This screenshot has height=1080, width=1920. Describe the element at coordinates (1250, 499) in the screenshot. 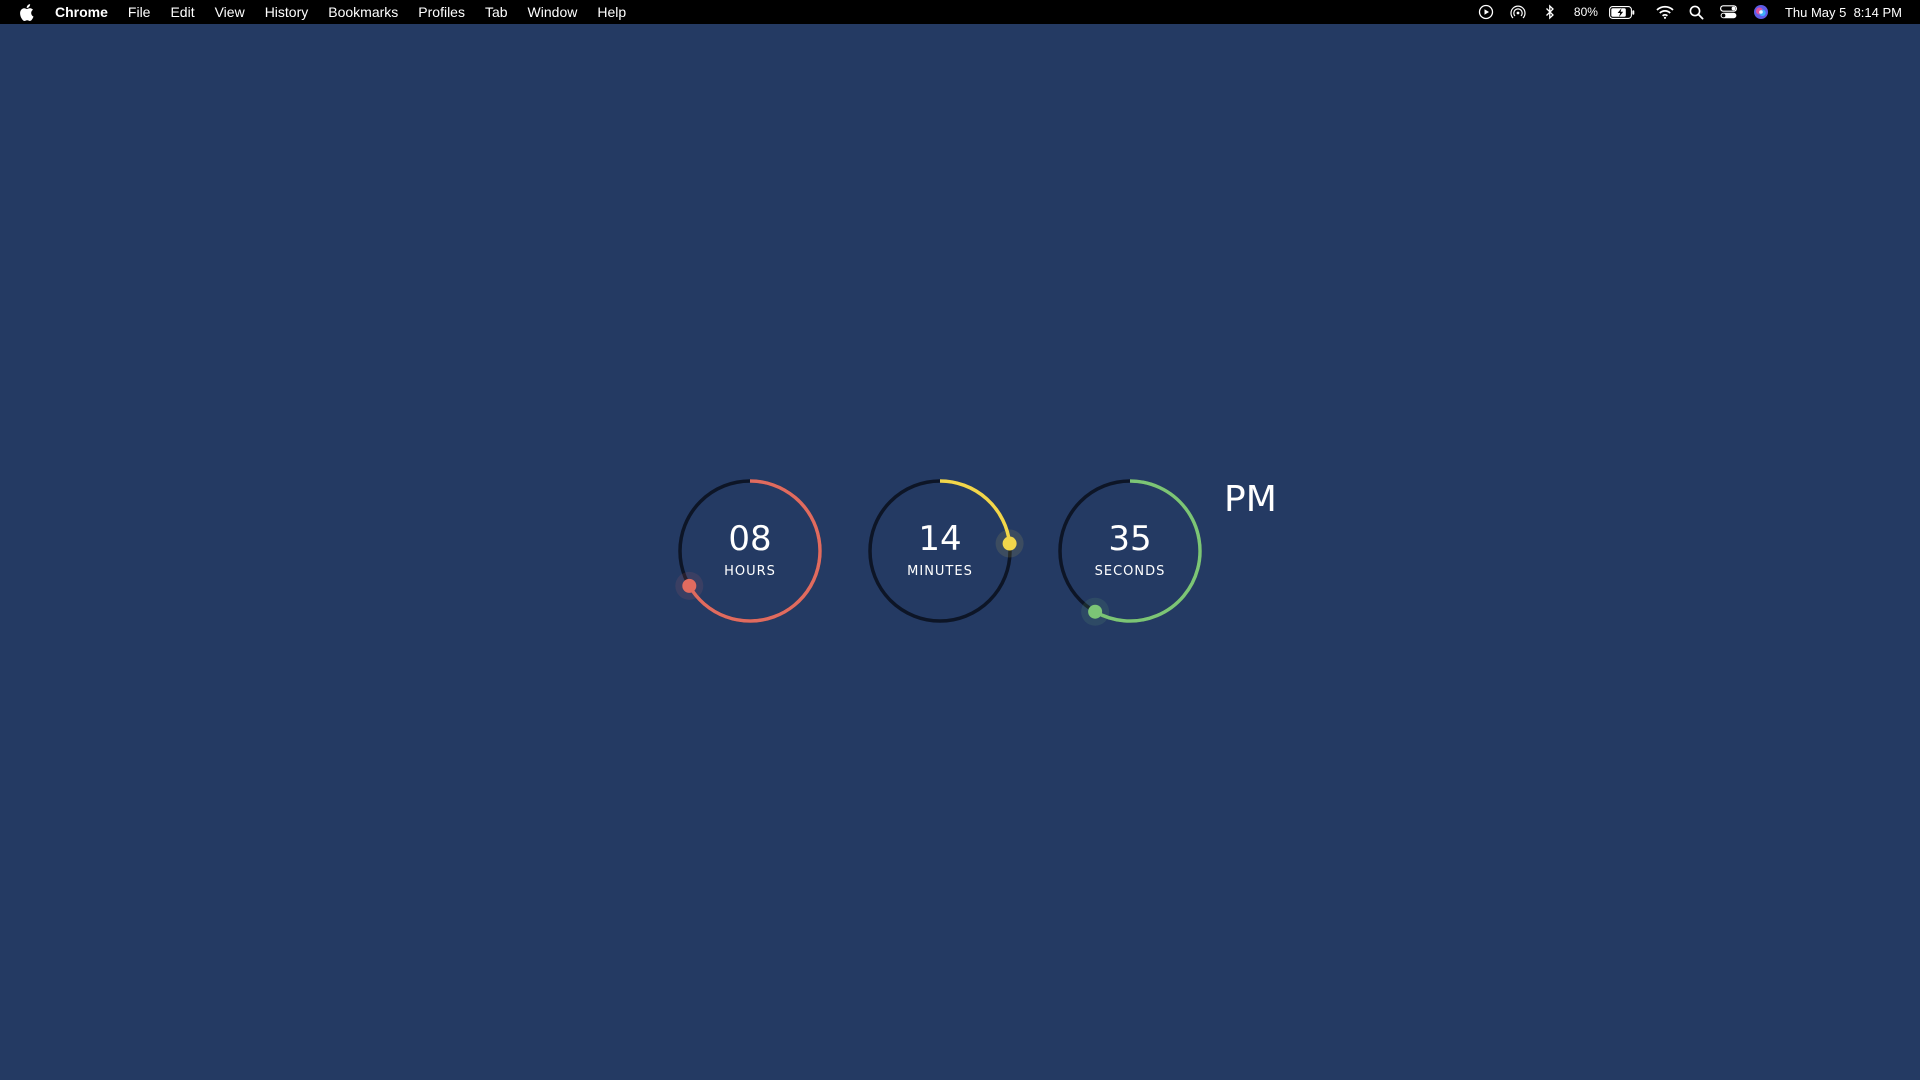

I see `am-pm-indicator: PM` at that location.